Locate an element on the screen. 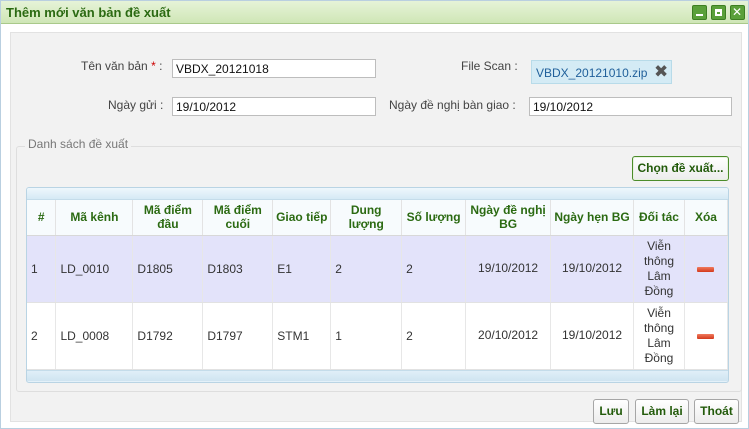 This screenshot has height=429, width=749. file-name: VBDX_20121010.zip is located at coordinates (591, 73).